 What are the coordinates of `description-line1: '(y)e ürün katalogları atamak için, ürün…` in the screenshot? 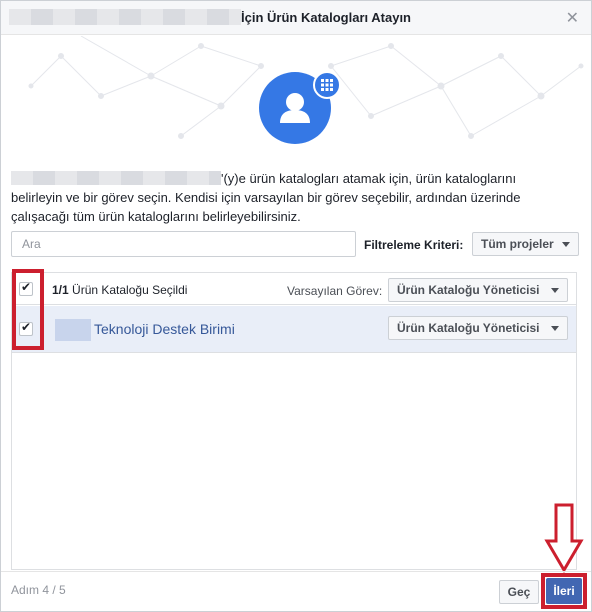 It's located at (369, 178).